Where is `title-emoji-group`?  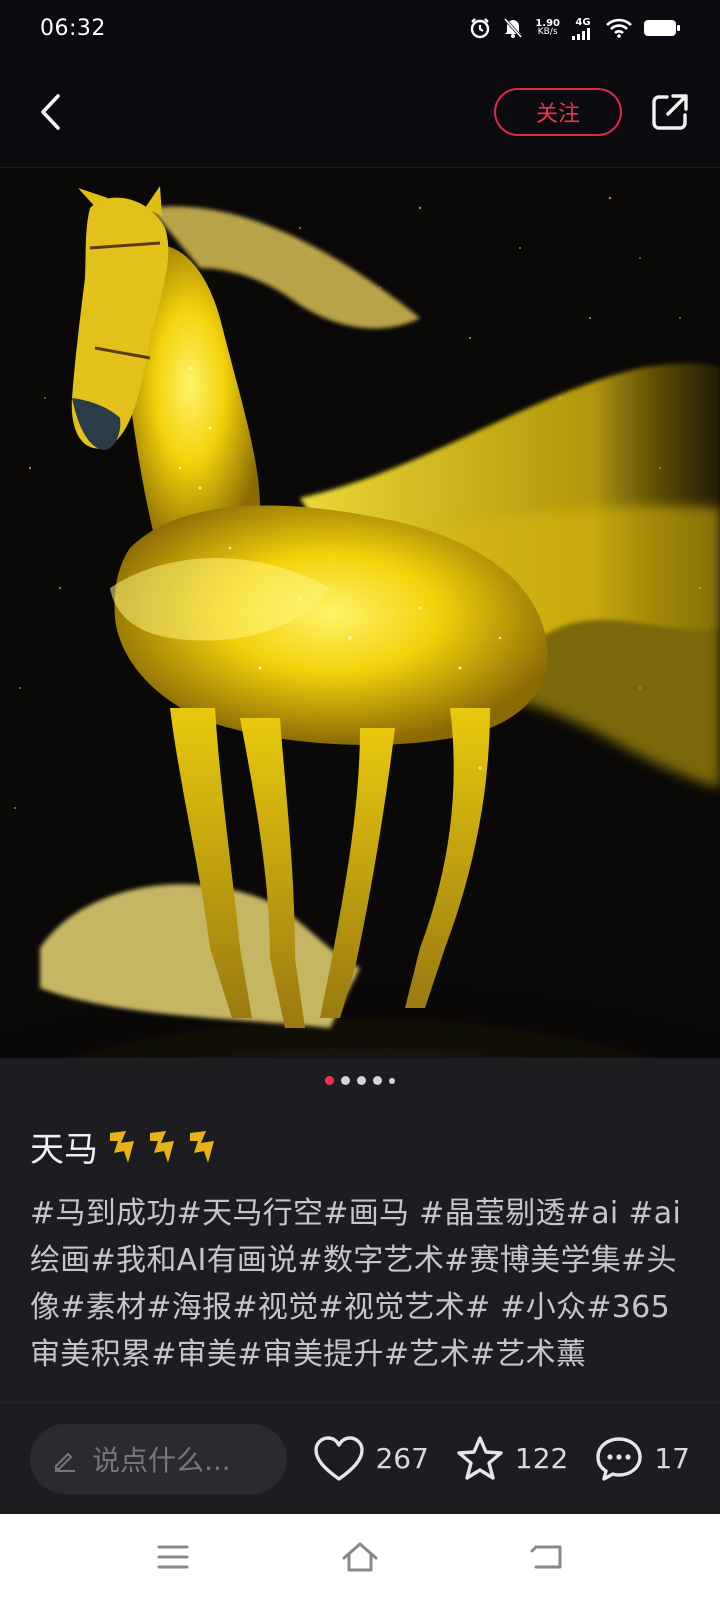 title-emoji-group is located at coordinates (163, 1147).